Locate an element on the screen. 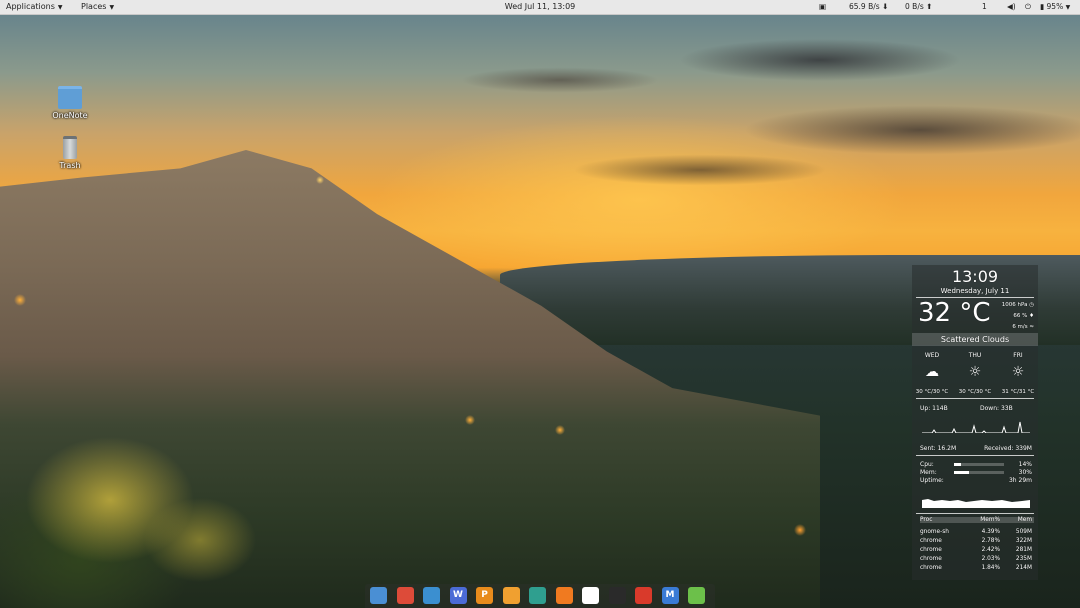 The width and height of the screenshot is (1080, 608). net-up-unit: B/s is located at coordinates (918, 6).